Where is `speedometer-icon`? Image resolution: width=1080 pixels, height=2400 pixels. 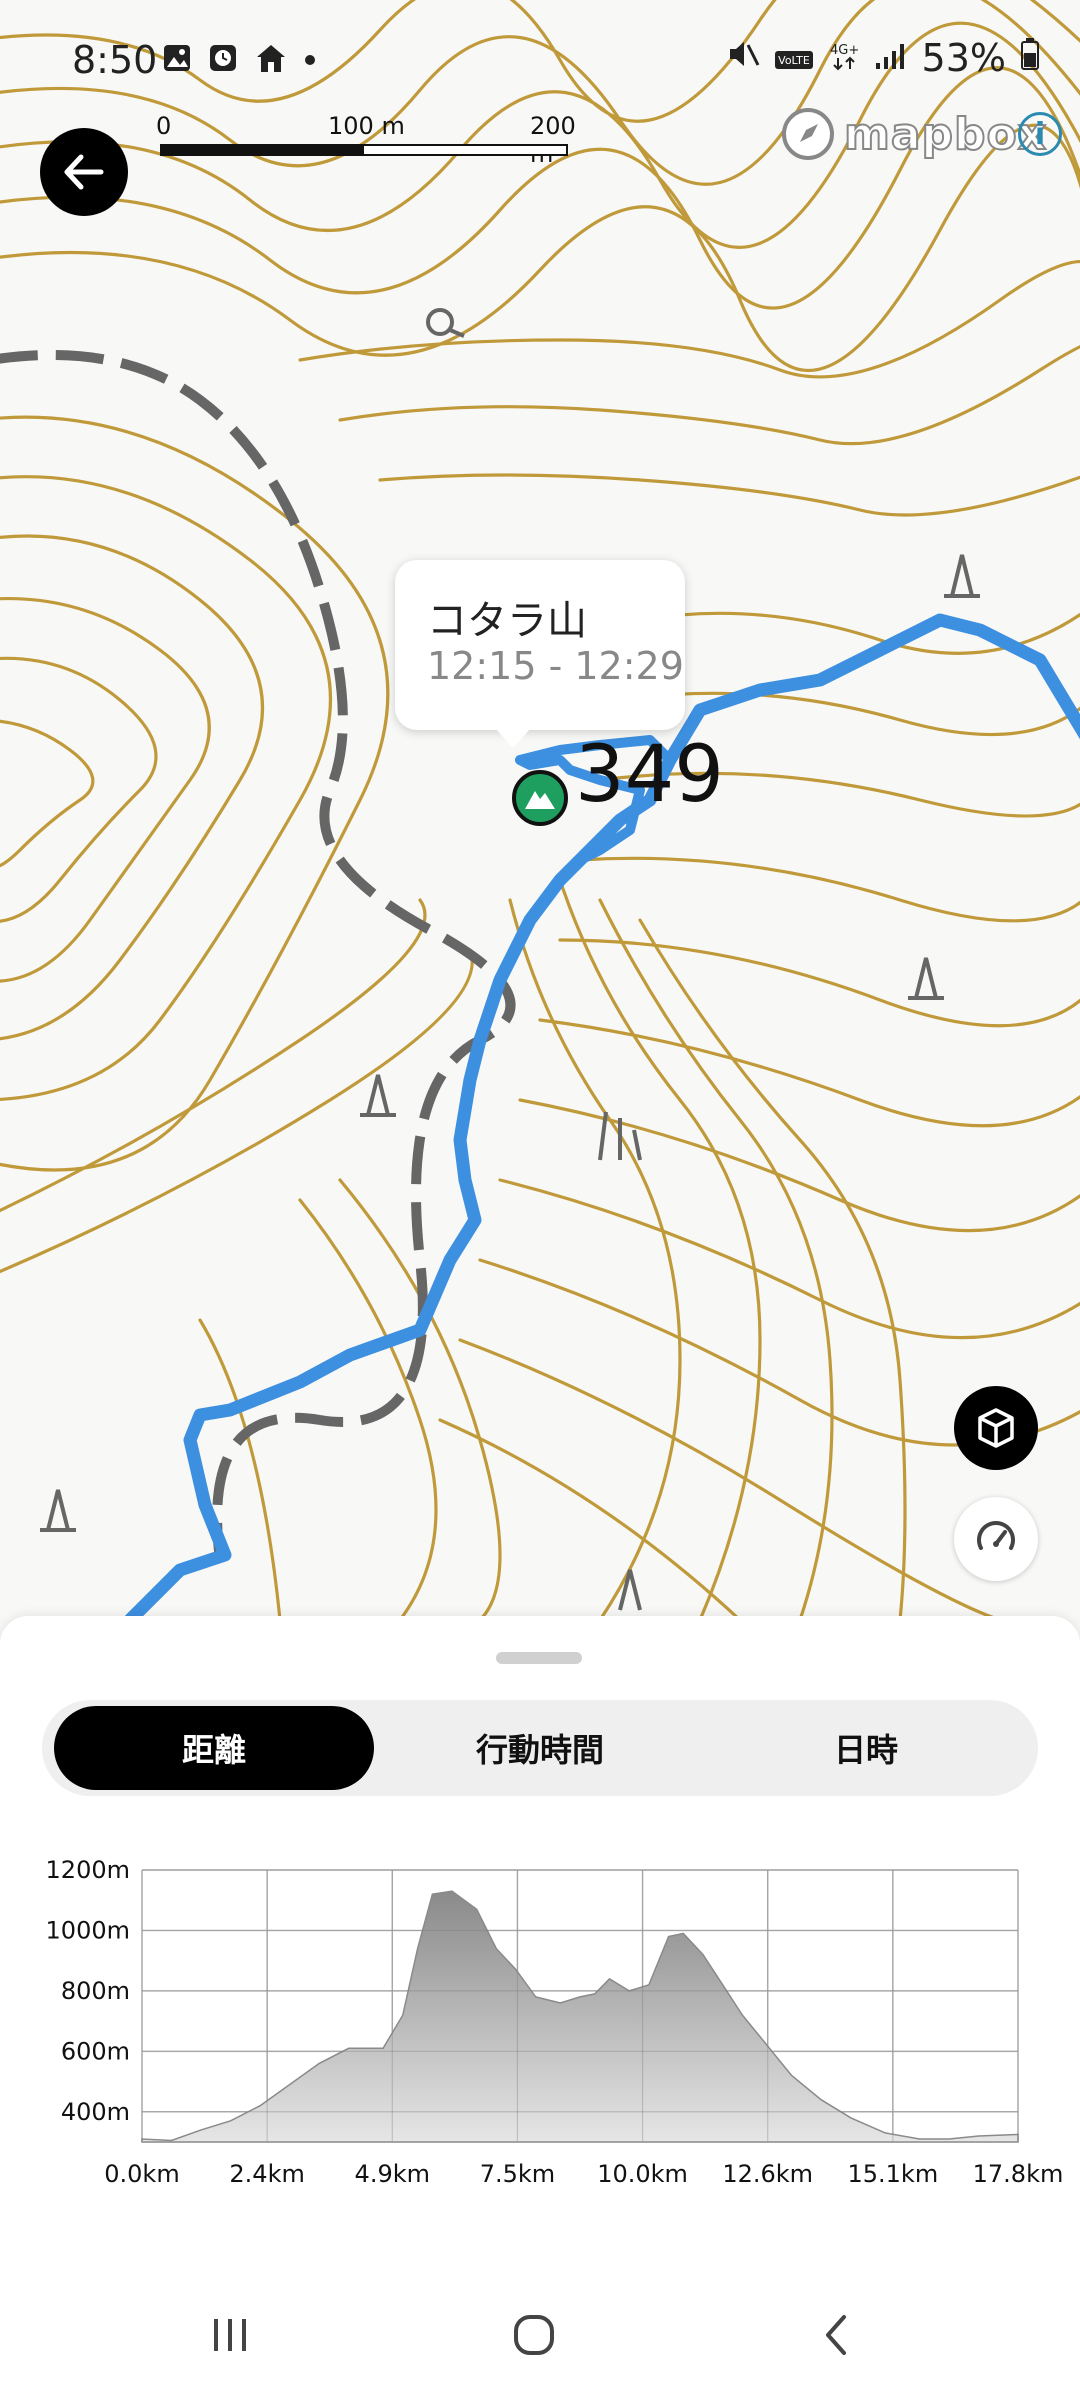 speedometer-icon is located at coordinates (996, 1535).